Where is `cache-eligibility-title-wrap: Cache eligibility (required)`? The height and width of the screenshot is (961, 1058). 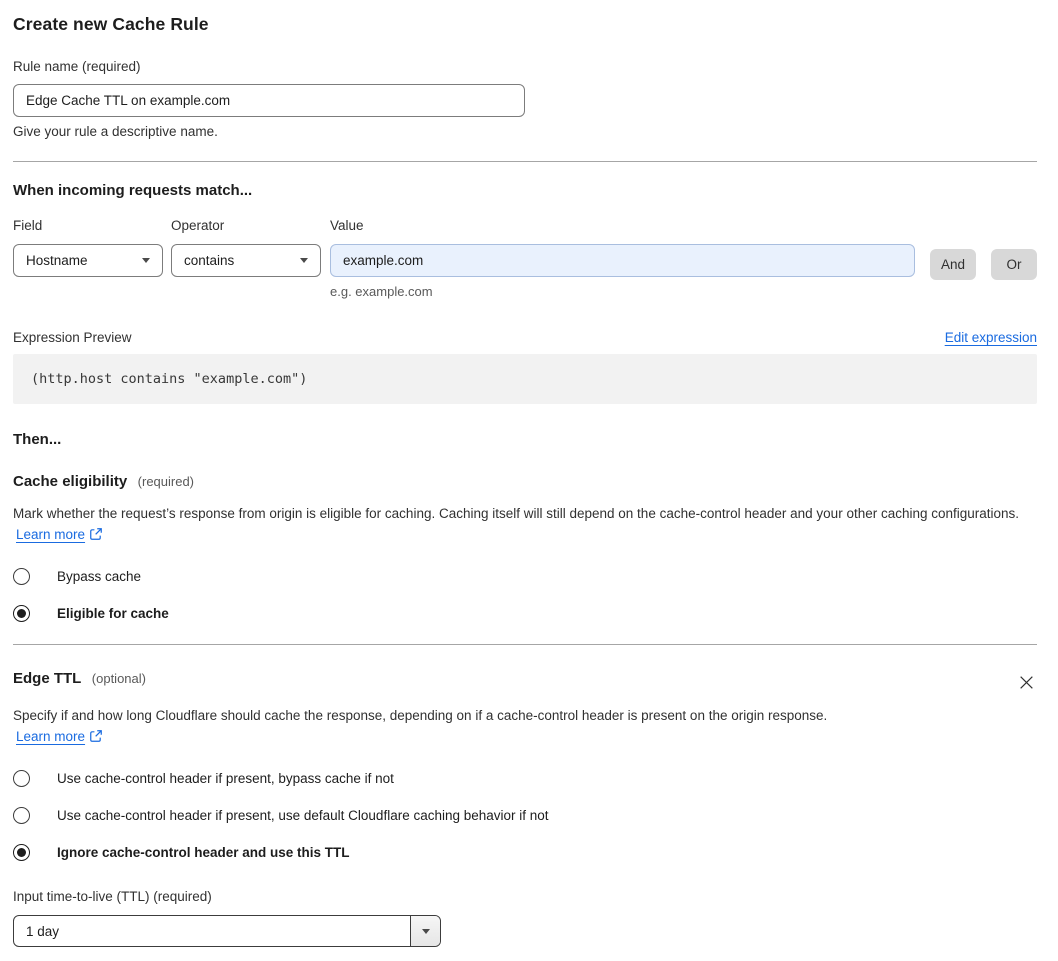
cache-eligibility-title-wrap: Cache eligibility (required) is located at coordinates (103, 482).